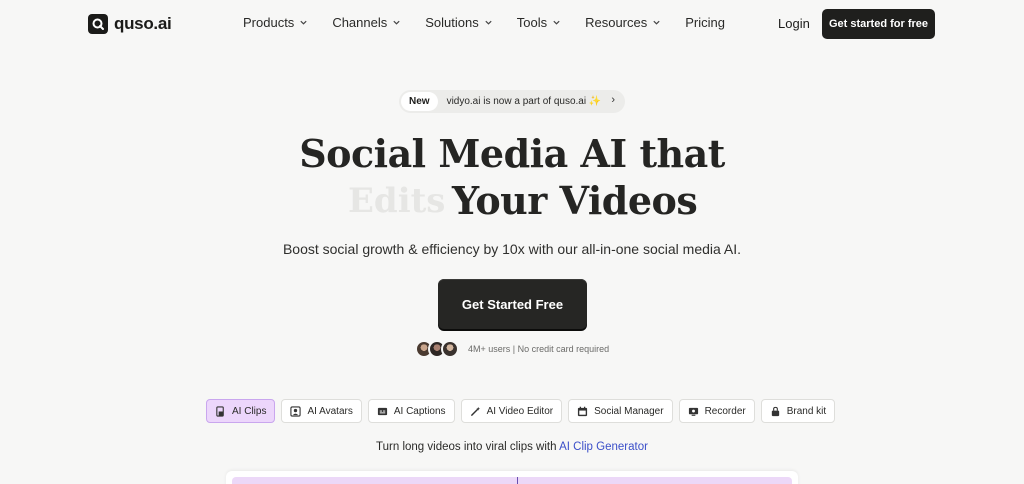  I want to click on nav-item-label: Tools, so click(532, 22).